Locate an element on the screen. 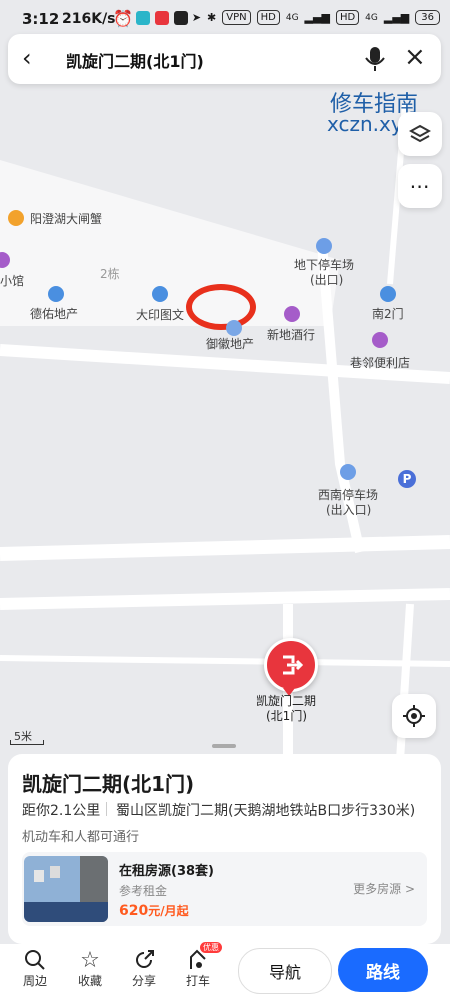 The width and height of the screenshot is (450, 1000). rental-title: 在租房源(38套) is located at coordinates (166, 871).